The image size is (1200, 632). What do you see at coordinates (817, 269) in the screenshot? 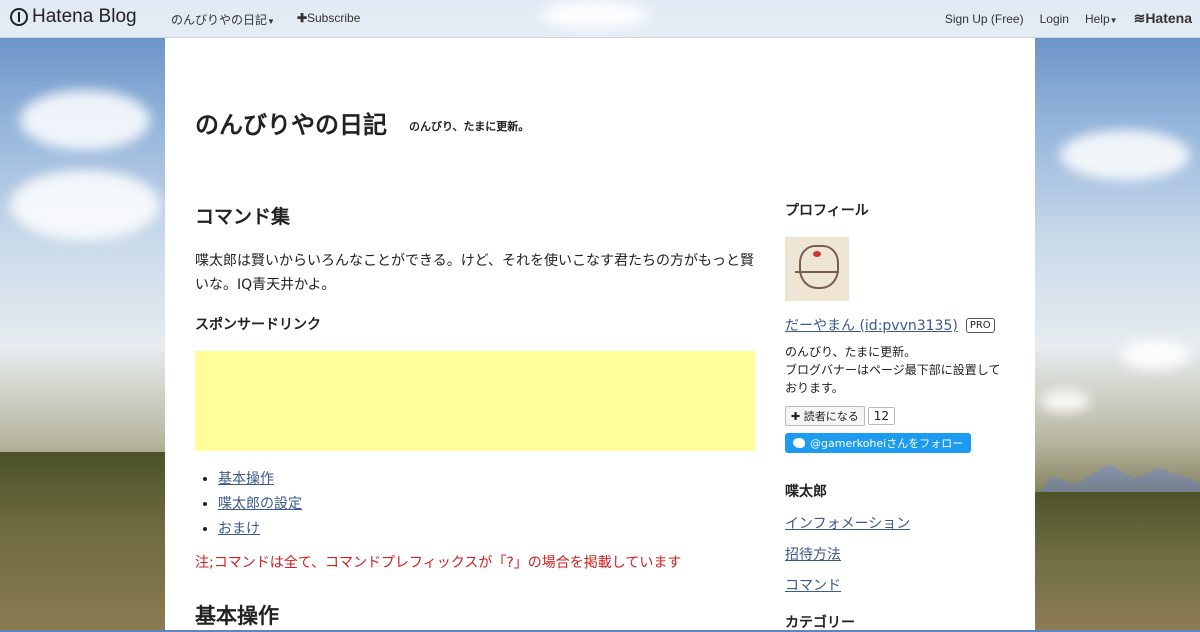
I see `avatar` at bounding box center [817, 269].